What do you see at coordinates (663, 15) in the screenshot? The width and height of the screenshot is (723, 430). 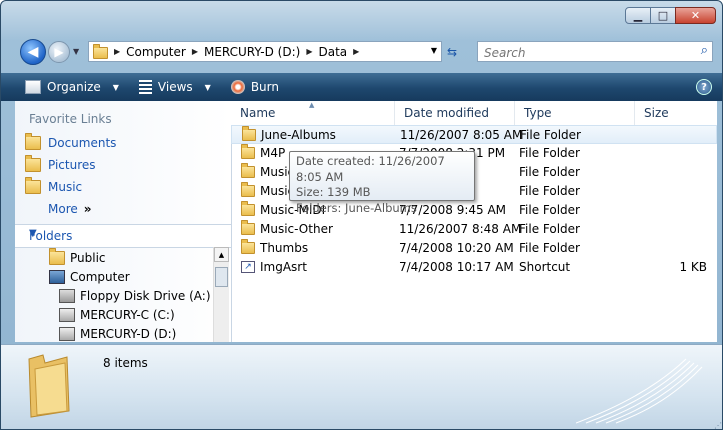 I see `maximize-button: □` at bounding box center [663, 15].